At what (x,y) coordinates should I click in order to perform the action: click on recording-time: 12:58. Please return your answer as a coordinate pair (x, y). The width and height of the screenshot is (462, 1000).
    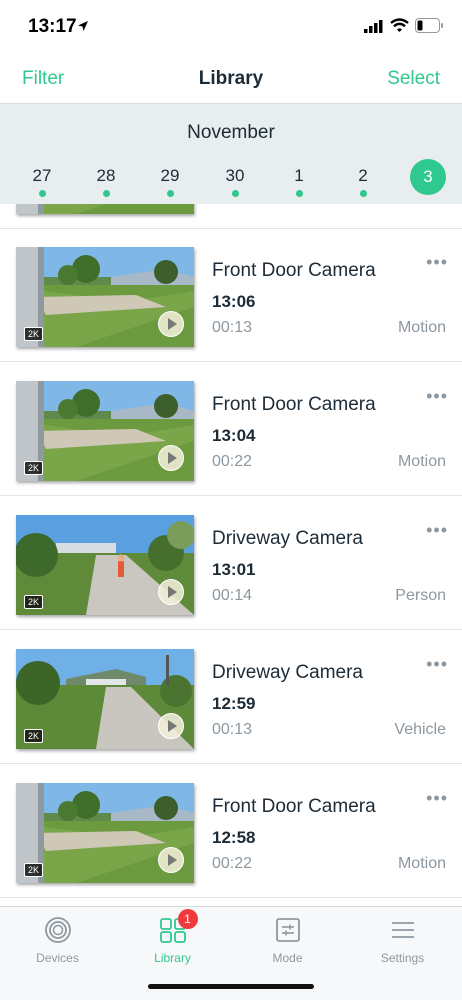
    Looking at the image, I should click on (234, 837).